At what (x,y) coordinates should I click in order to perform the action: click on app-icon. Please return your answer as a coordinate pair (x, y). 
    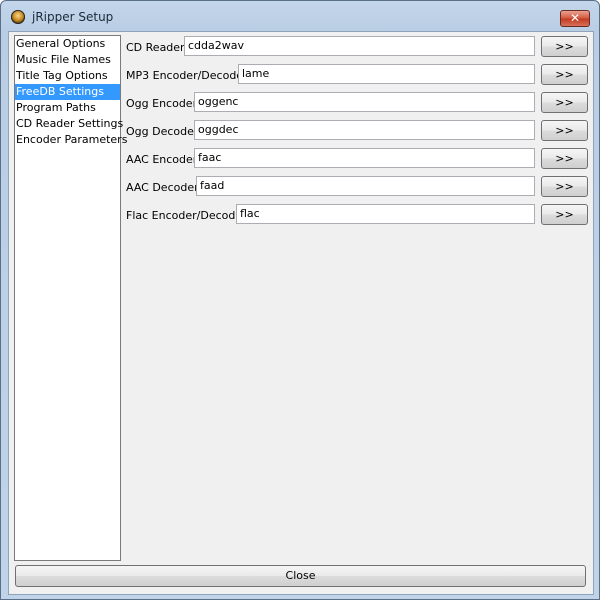
    Looking at the image, I should click on (18, 17).